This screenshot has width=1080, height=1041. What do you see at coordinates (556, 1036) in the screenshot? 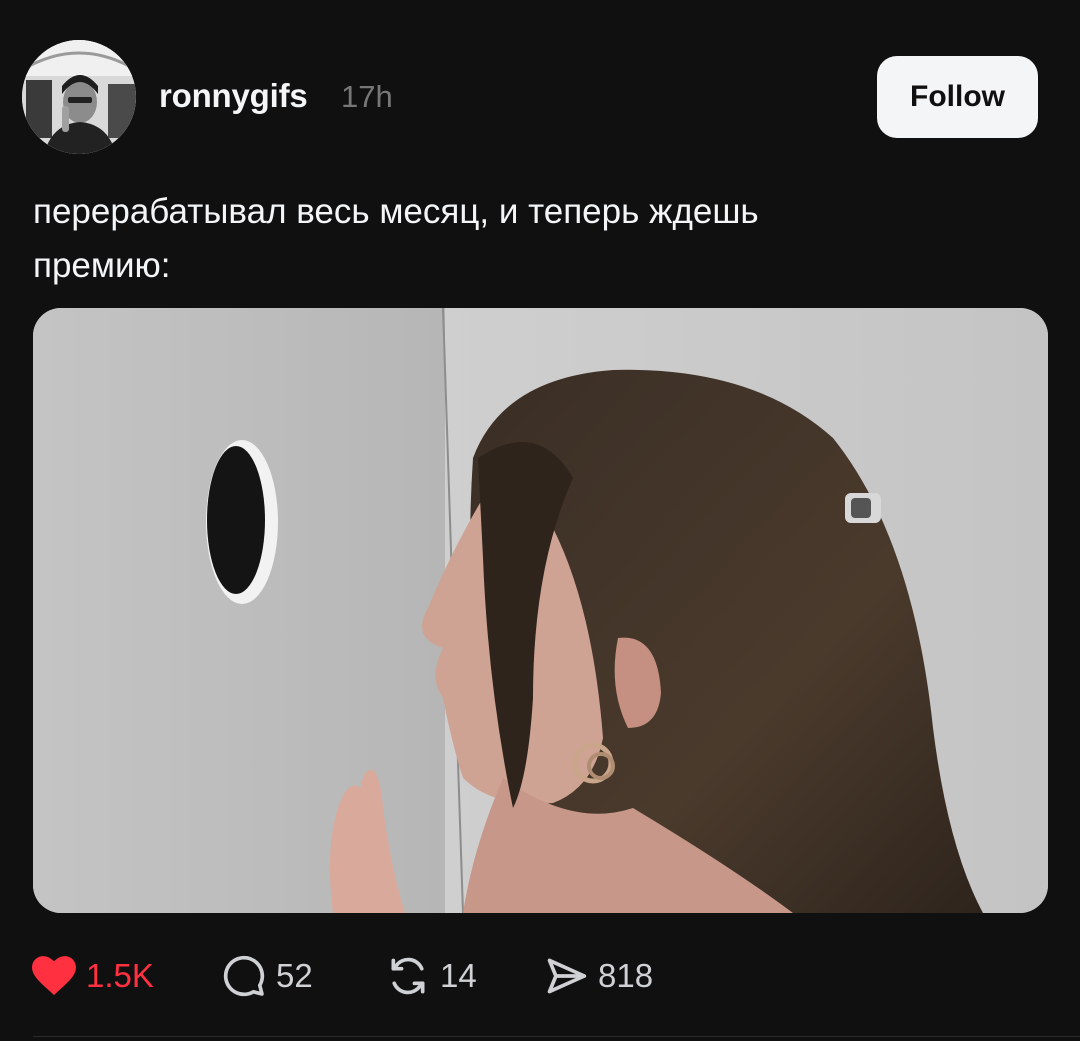
I see `divider` at bounding box center [556, 1036].